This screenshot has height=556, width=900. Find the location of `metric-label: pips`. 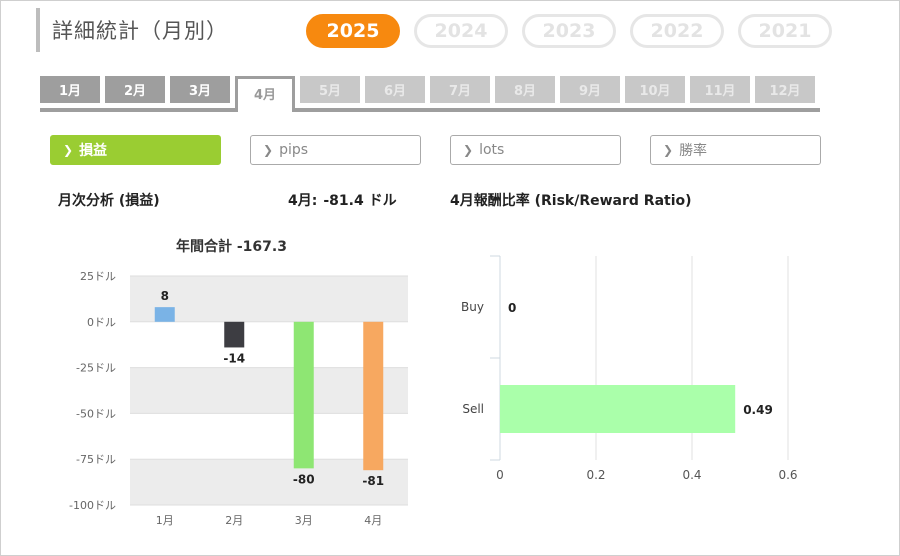

metric-label: pips is located at coordinates (294, 150).